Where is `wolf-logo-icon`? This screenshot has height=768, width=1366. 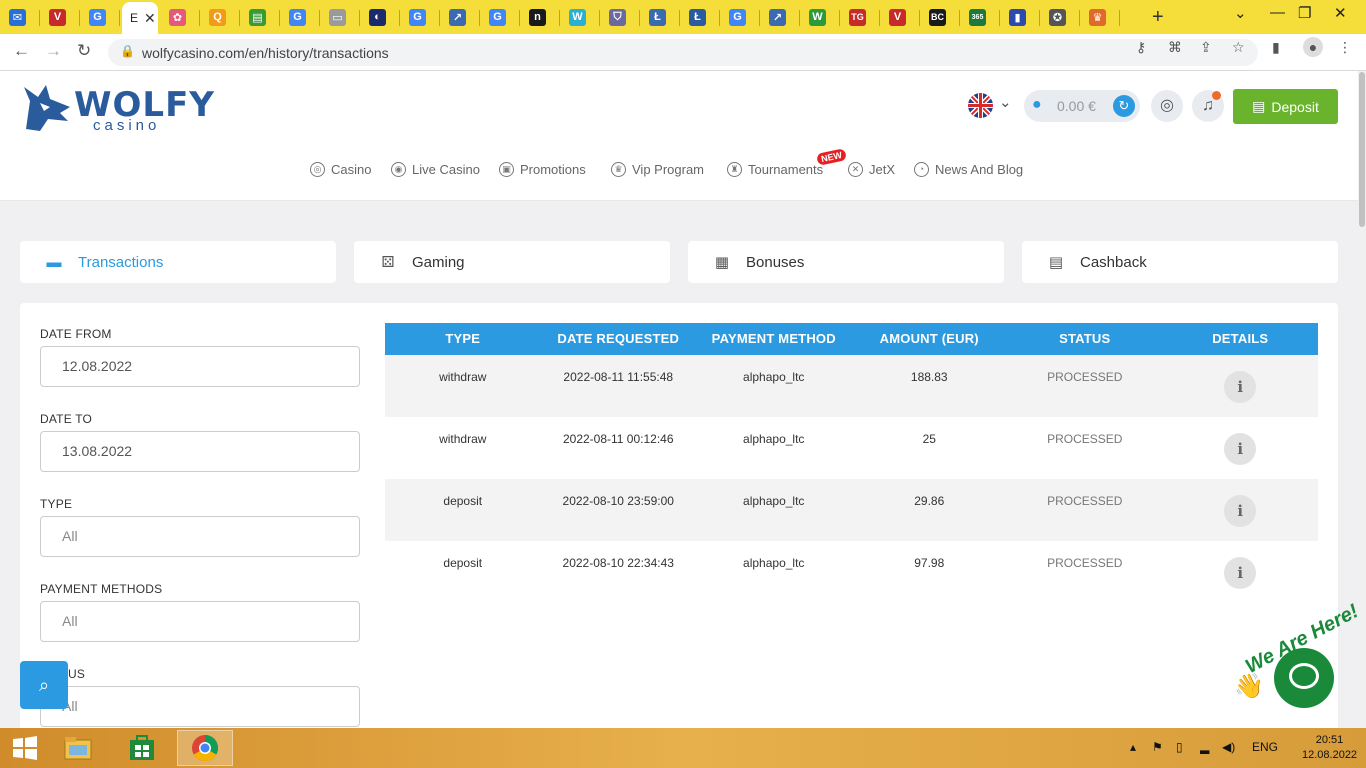 wolf-logo-icon is located at coordinates (48, 107).